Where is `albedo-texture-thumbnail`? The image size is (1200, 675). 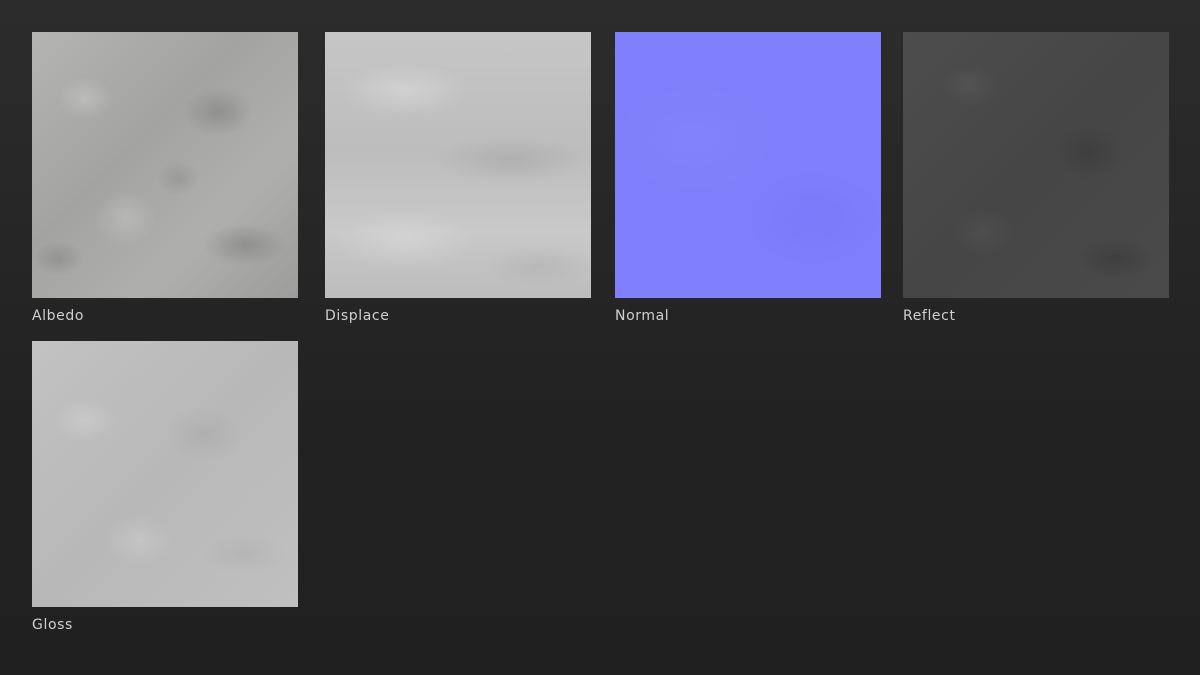
albedo-texture-thumbnail is located at coordinates (165, 165).